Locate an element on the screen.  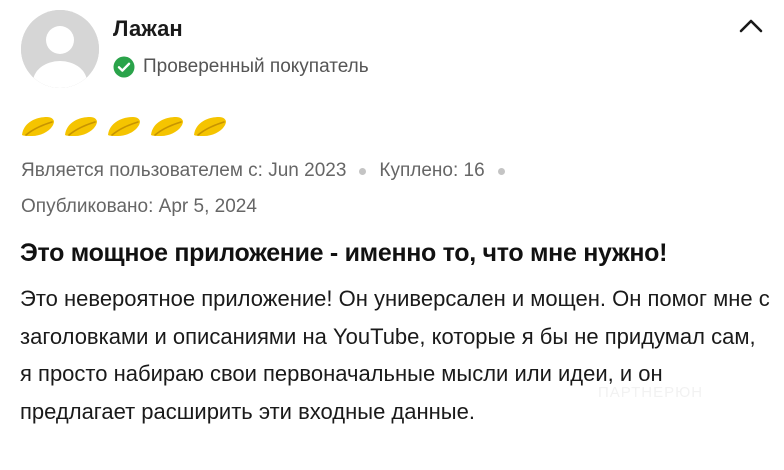
verified-buyer-badge: Проверенный покупатель is located at coordinates (241, 67).